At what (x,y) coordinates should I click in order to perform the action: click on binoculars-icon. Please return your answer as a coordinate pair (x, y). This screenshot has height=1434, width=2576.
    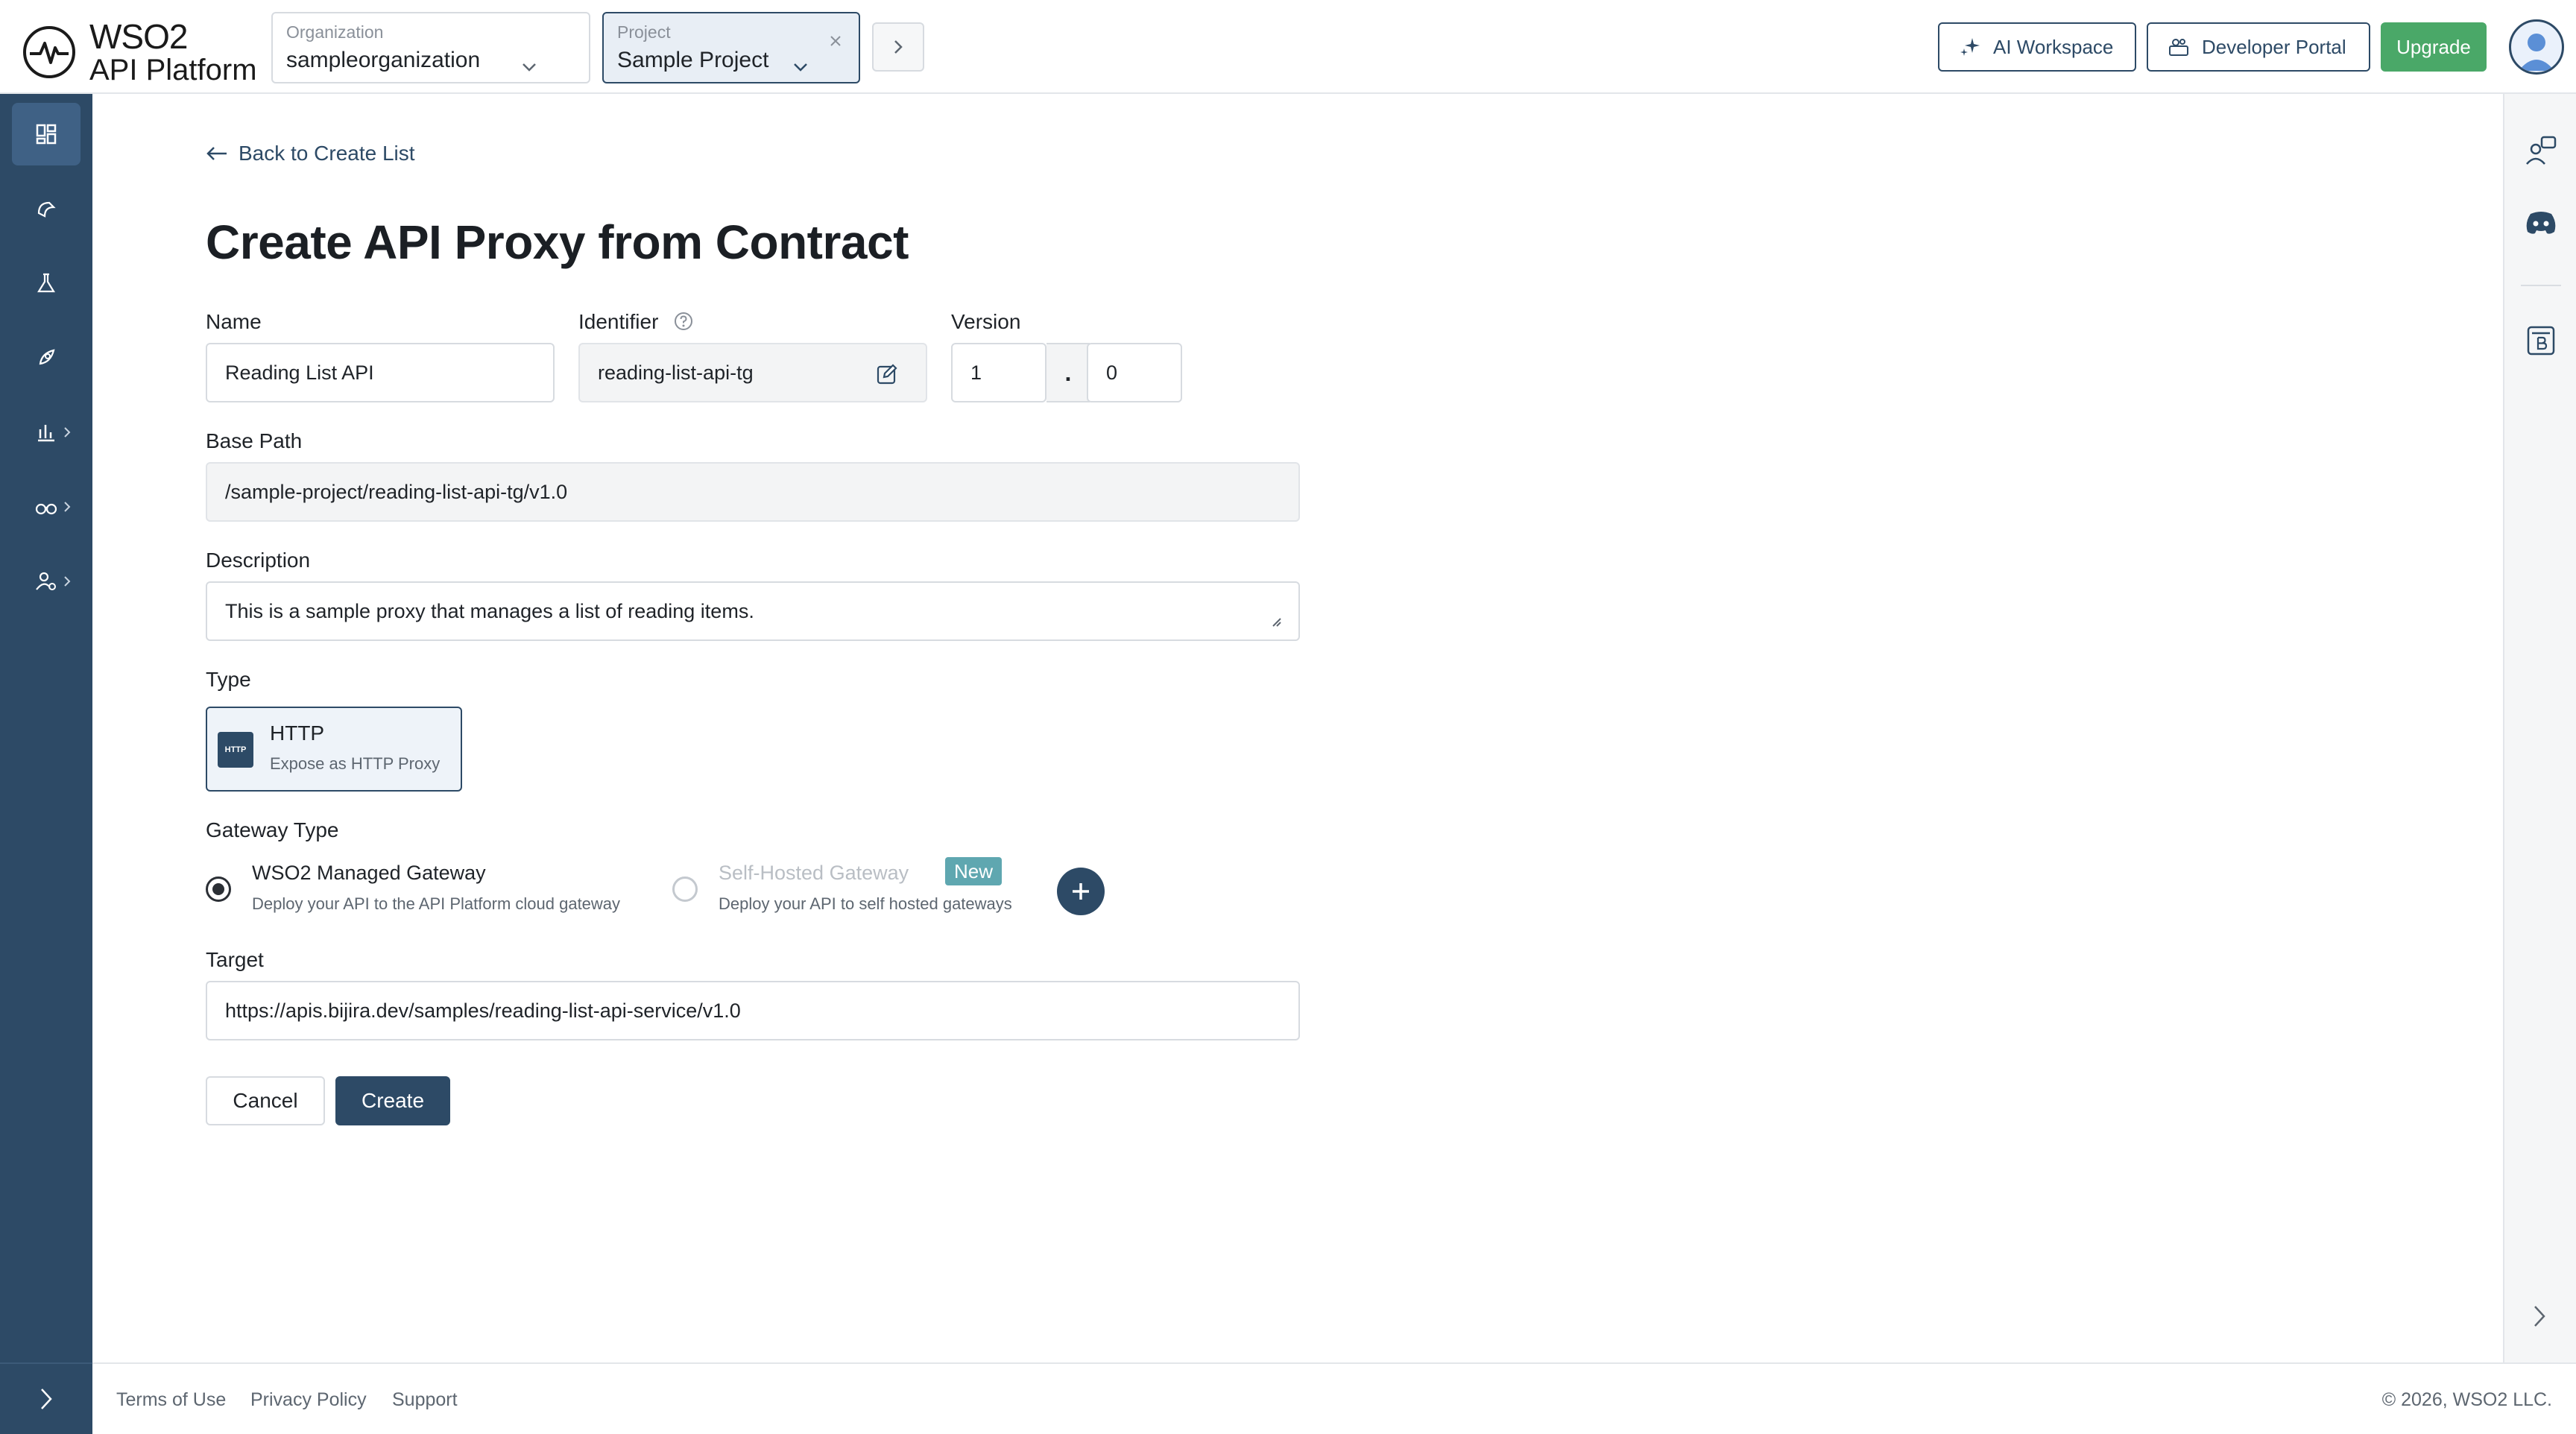
    Looking at the image, I should click on (46, 509).